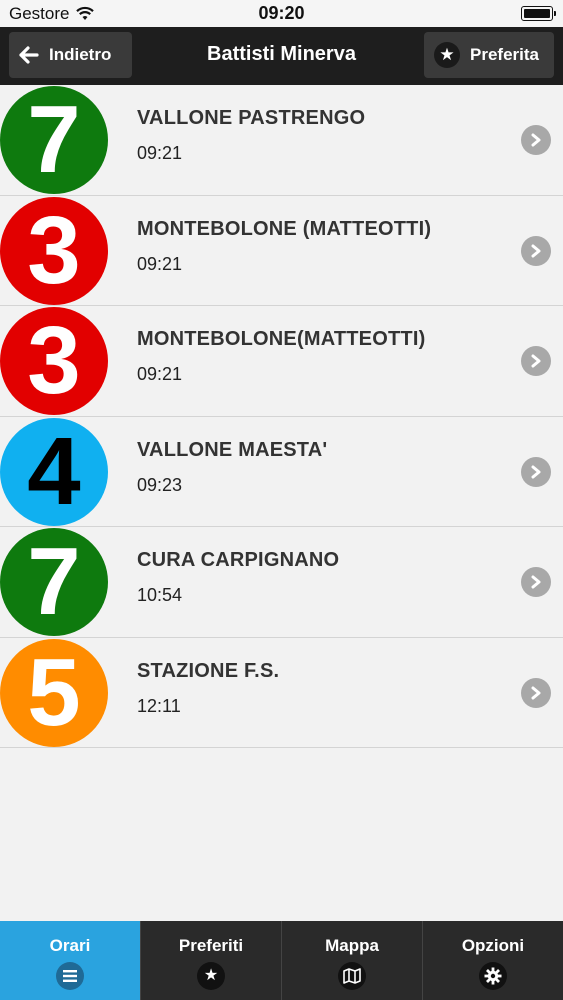 Image resolution: width=563 pixels, height=1000 pixels. Describe the element at coordinates (352, 976) in the screenshot. I see `map-icon` at that location.